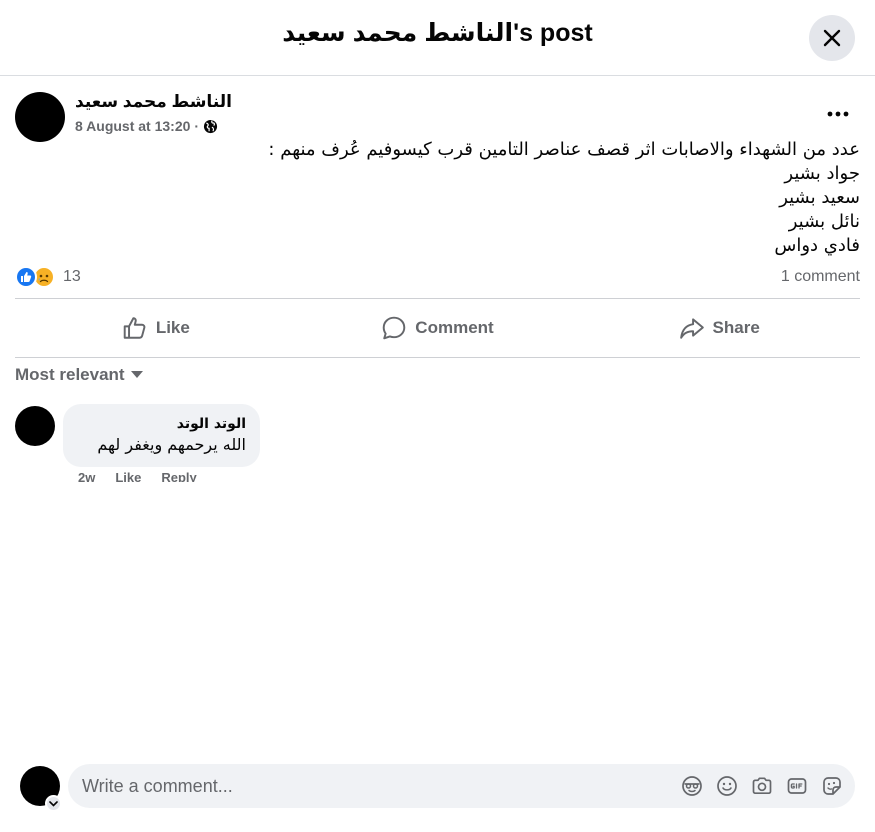  Describe the element at coordinates (372, 786) in the screenshot. I see `comment-input` at that location.